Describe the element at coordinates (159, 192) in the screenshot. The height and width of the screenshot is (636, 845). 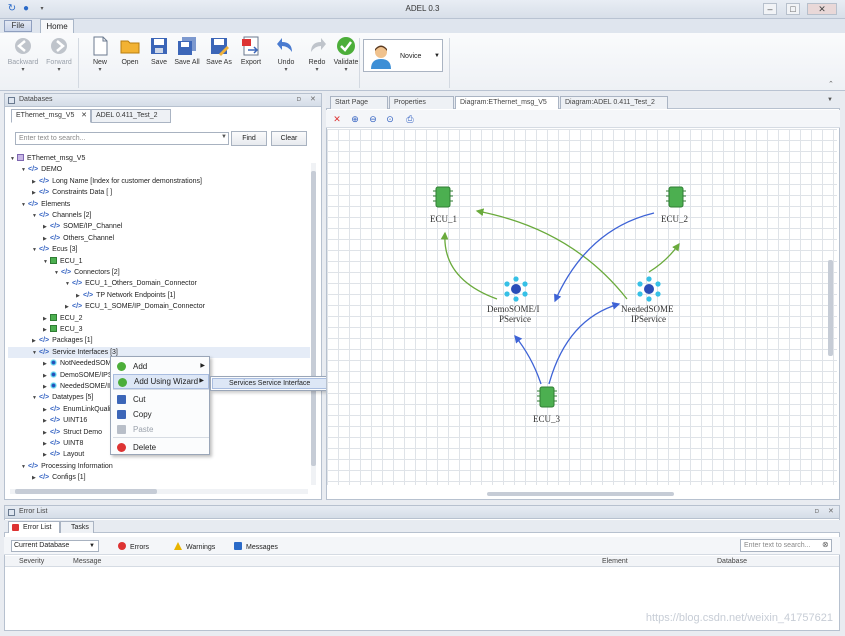
I see `tree-node: ▶ </> Constraints Data [ ]` at that location.